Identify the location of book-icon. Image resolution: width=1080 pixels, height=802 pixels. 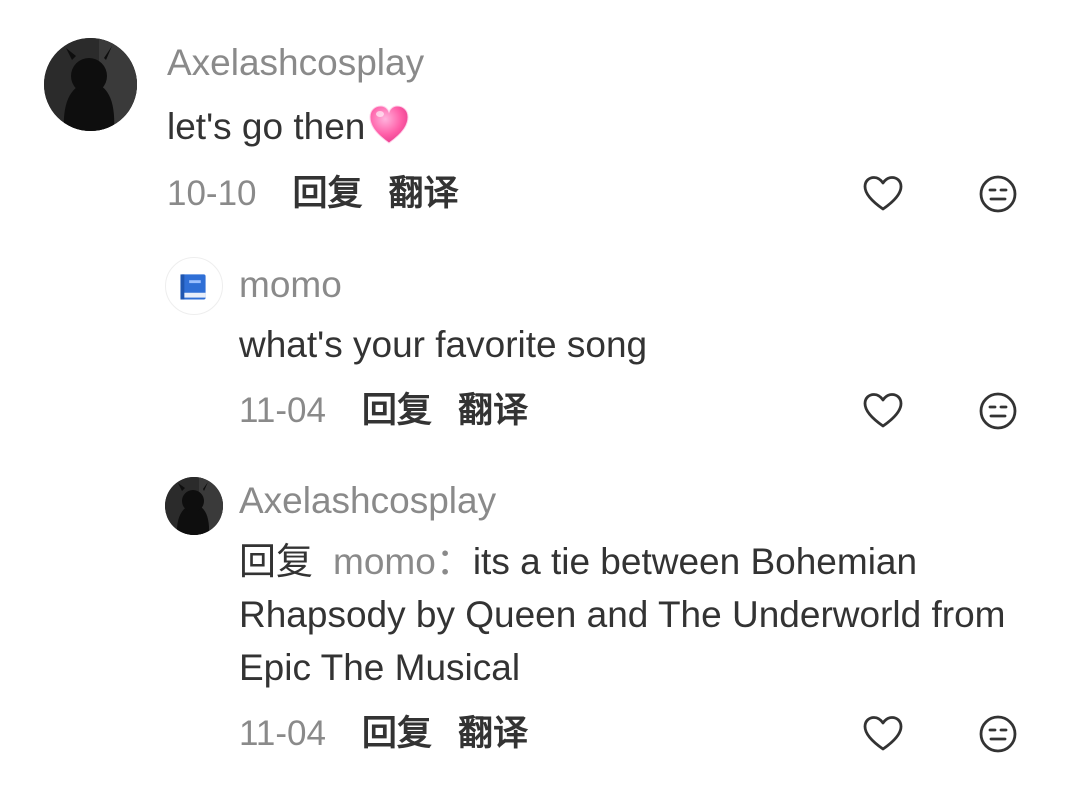
(193, 287).